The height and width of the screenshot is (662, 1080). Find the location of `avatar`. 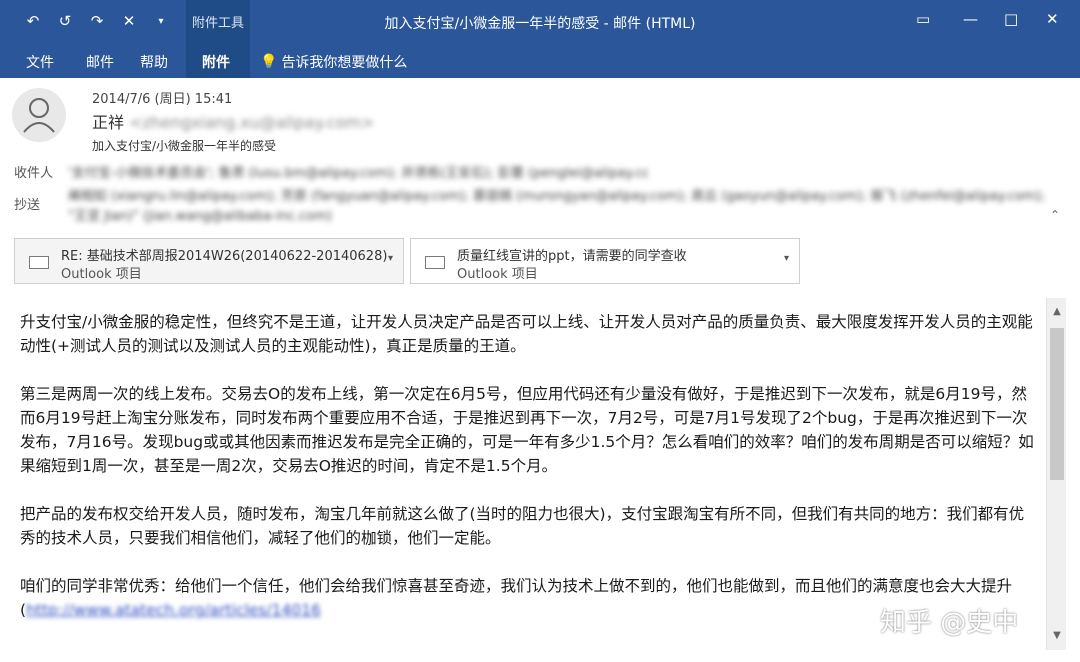

avatar is located at coordinates (39, 115).